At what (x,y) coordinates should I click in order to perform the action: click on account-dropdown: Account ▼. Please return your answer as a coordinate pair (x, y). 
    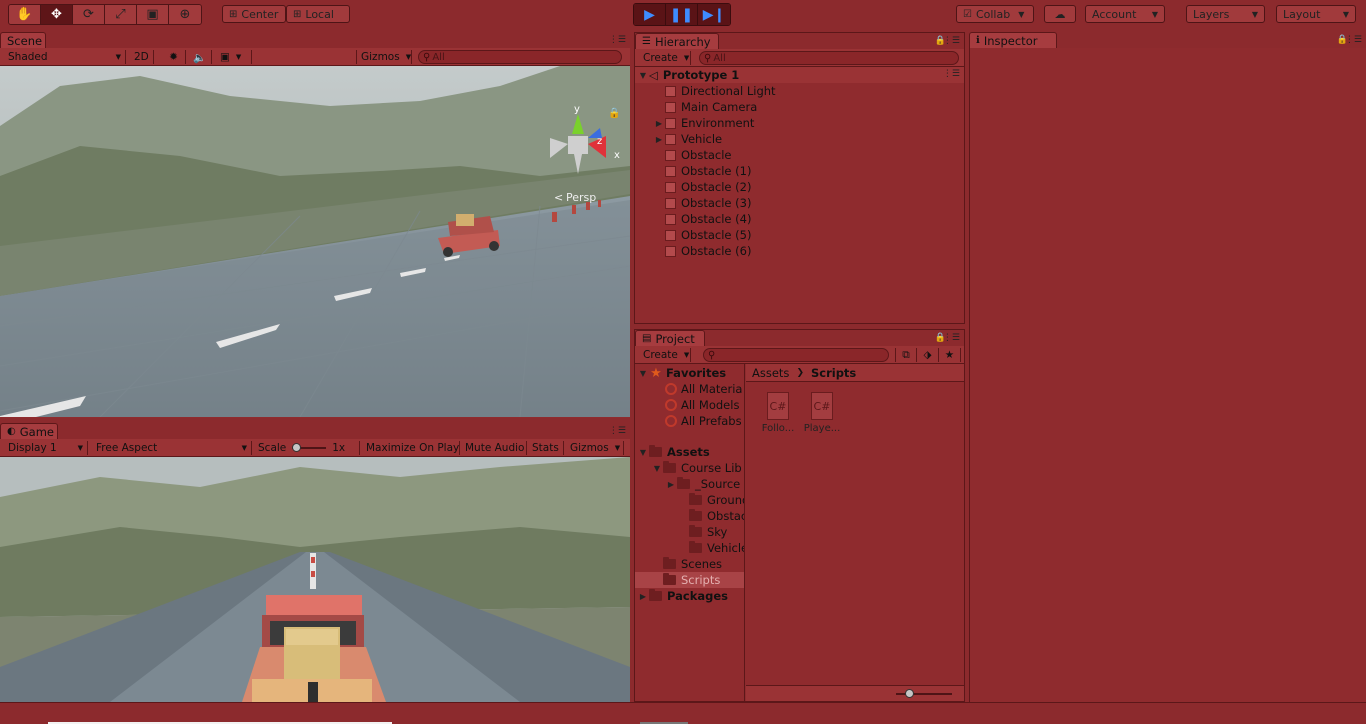
    Looking at the image, I should click on (1125, 14).